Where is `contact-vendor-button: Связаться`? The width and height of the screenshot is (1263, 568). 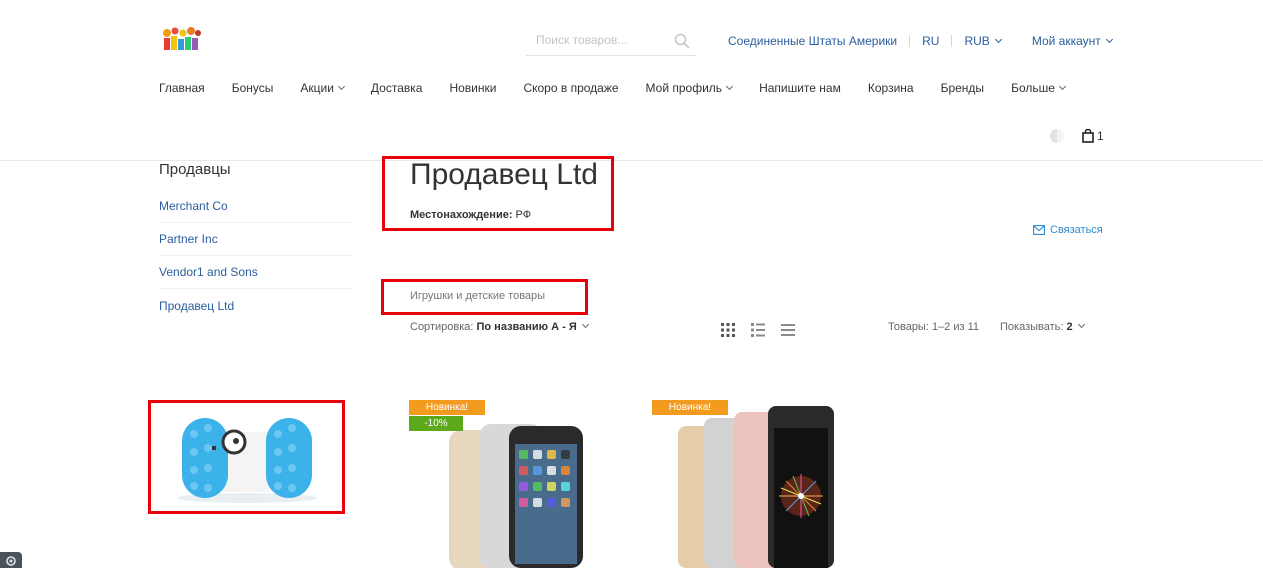
contact-vendor-button: Связаться is located at coordinates (1068, 230).